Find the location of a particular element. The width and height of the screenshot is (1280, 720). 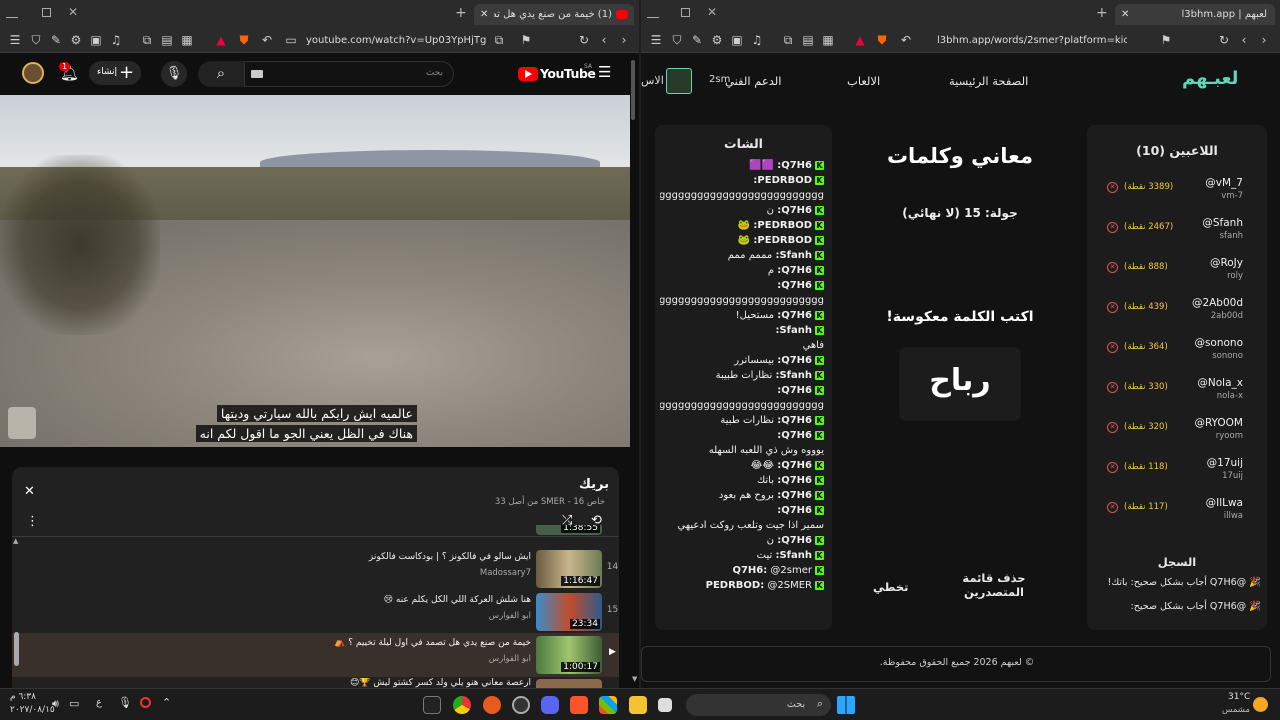

weather-temp: 31°C is located at coordinates (1239, 697).